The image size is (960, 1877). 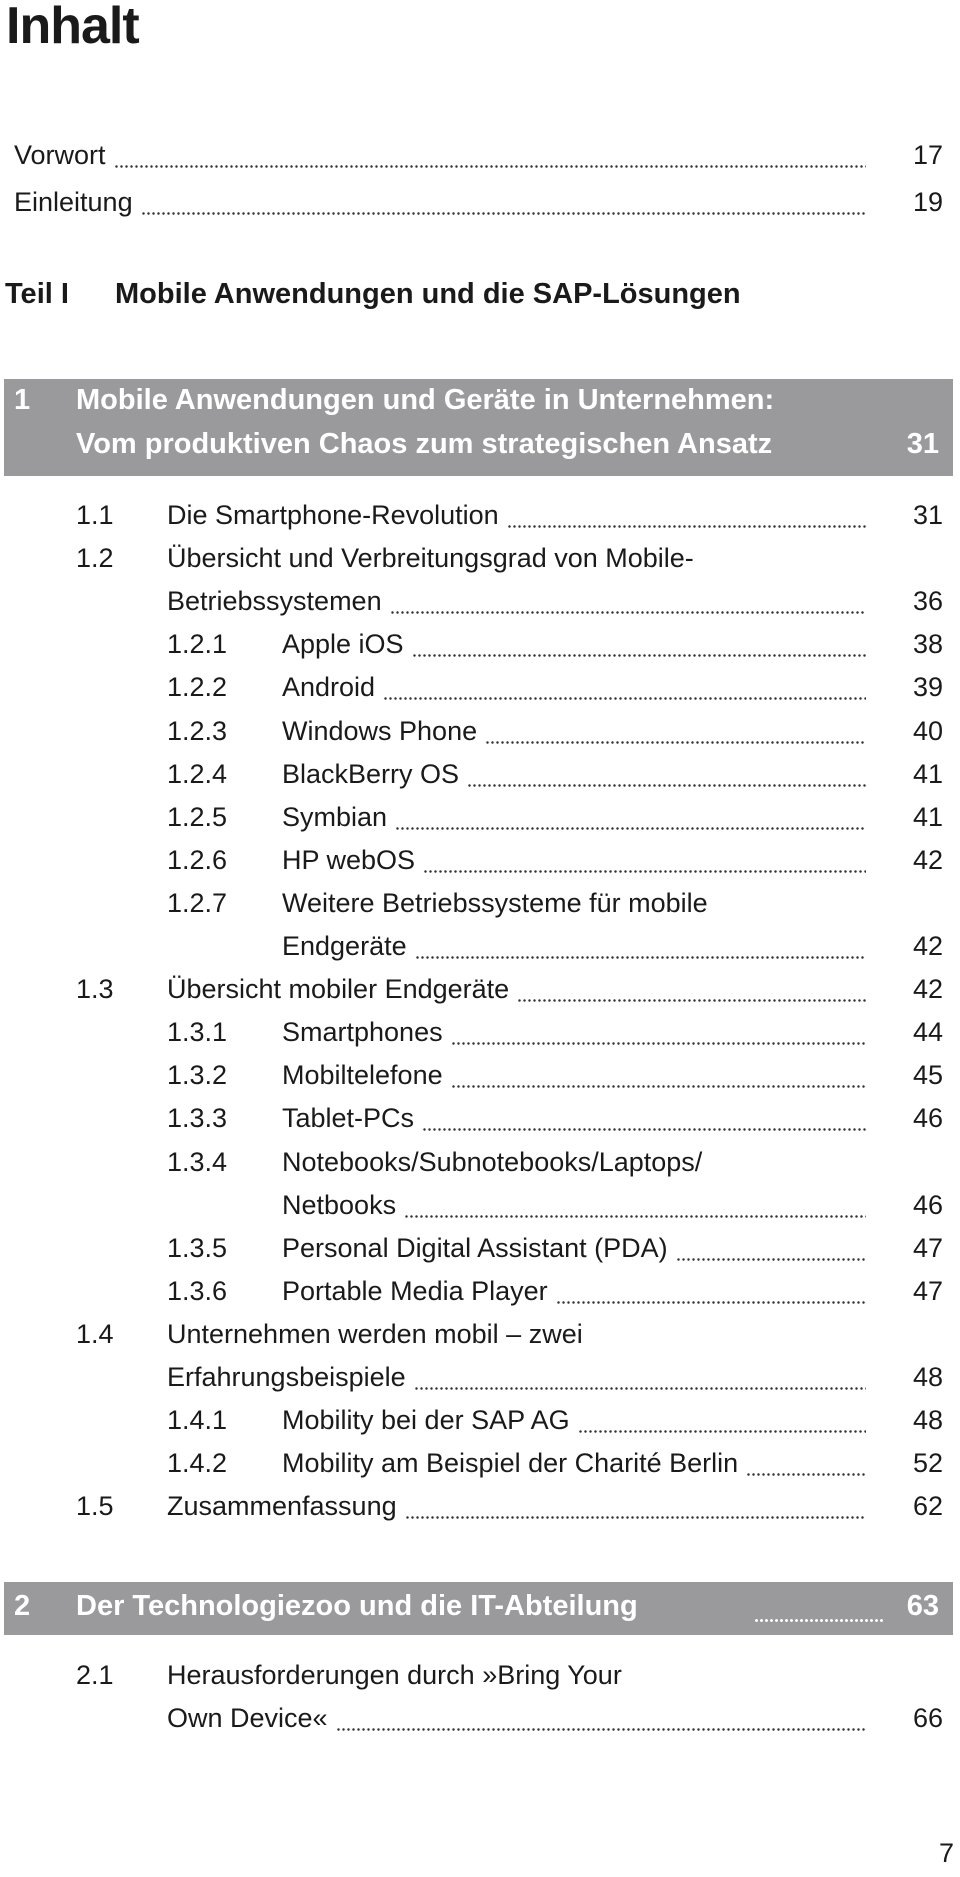 What do you see at coordinates (475, 1247) in the screenshot?
I see `entry-title: Personal Digital Assistant (PDA)` at bounding box center [475, 1247].